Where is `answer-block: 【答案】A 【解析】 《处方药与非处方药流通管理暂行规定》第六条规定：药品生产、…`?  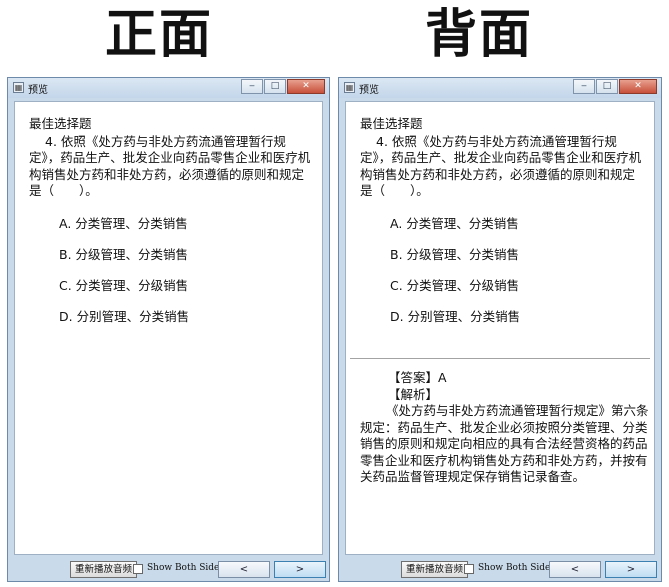
answer-block: 【答案】A 【解析】 《处方药与非处方药流通管理暂行规定》第六条规定：药品生产、… is located at coordinates (504, 428).